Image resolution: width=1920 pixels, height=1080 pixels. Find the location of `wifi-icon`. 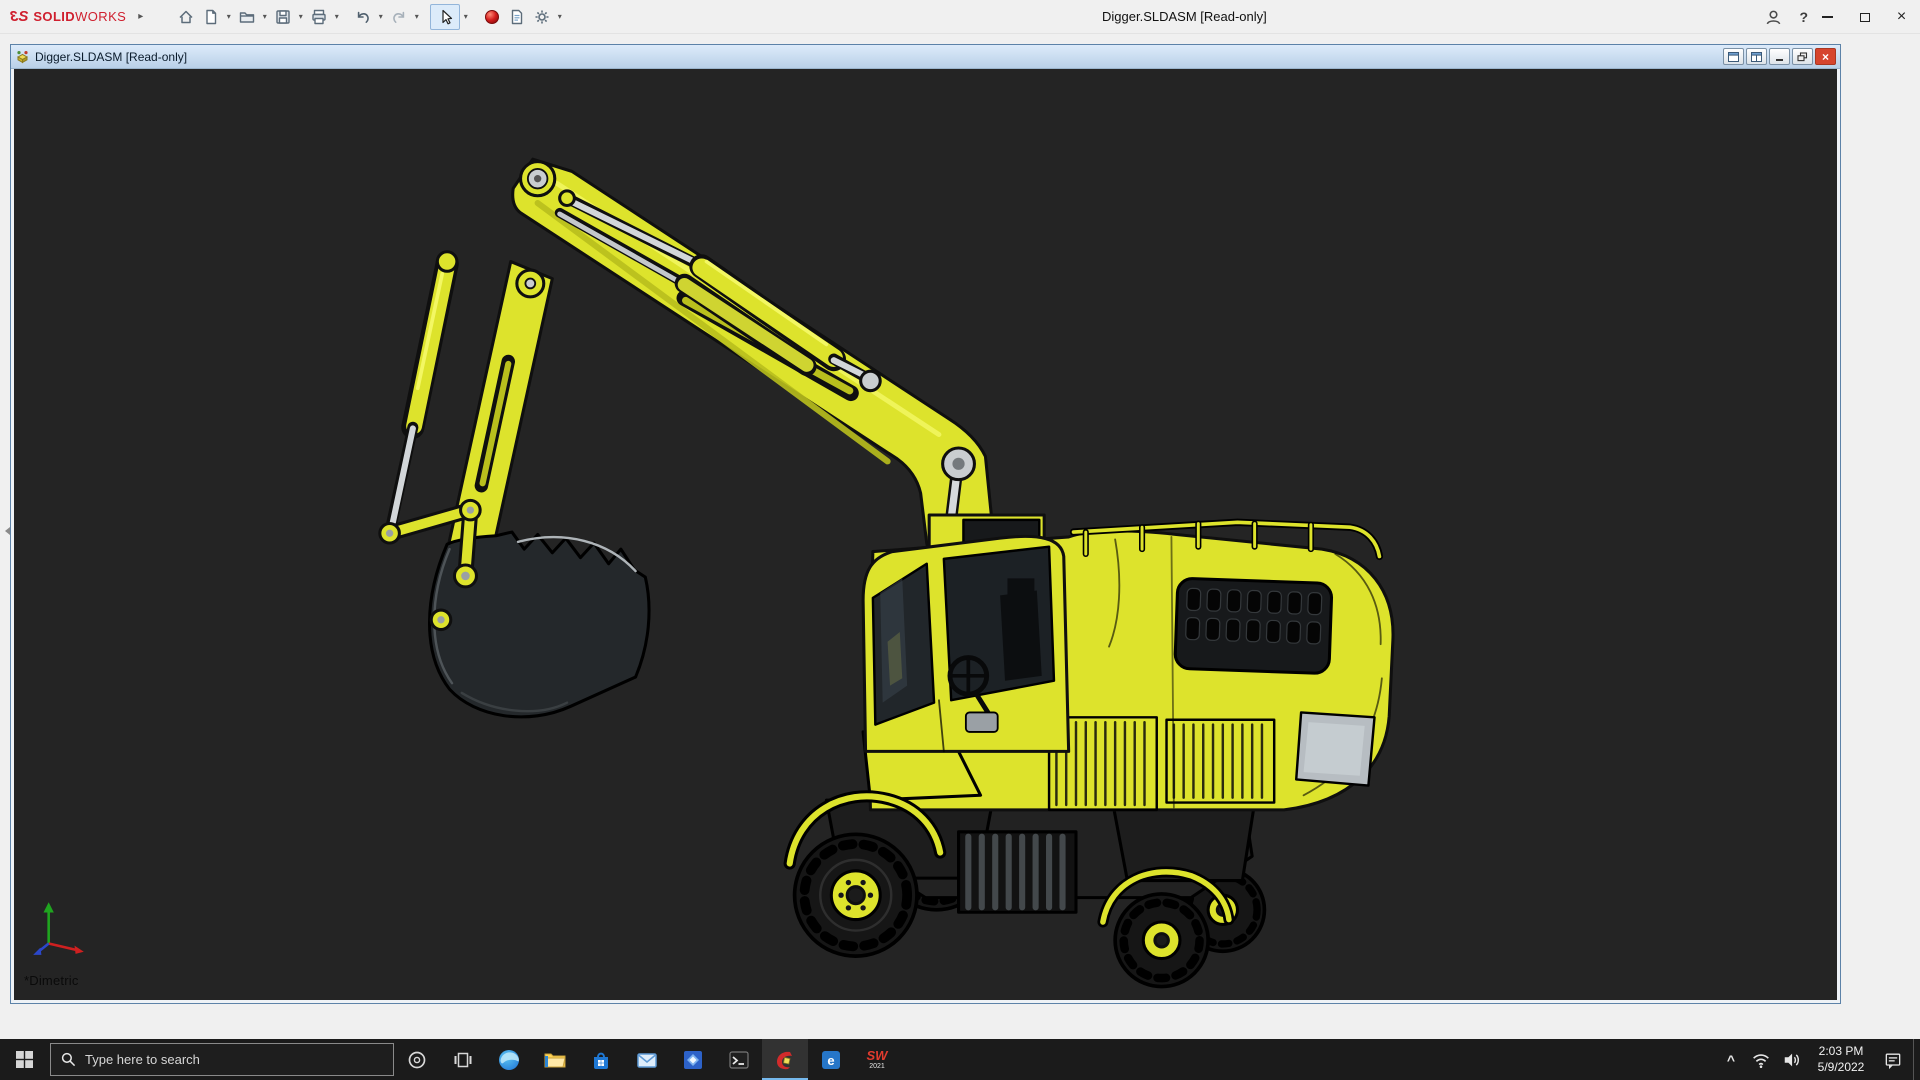

wifi-icon is located at coordinates (1761, 1060).